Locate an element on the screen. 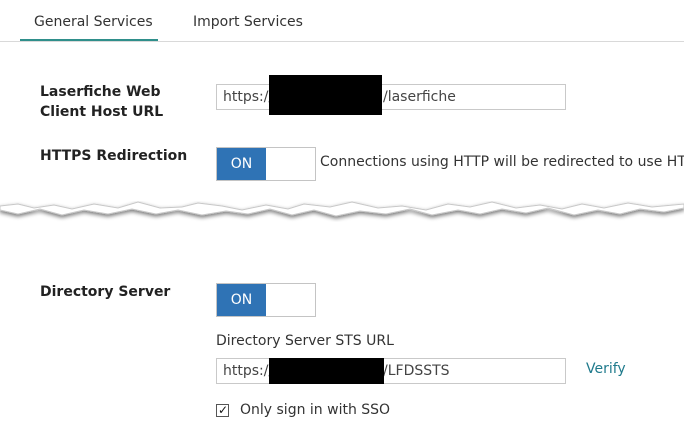 The width and height of the screenshot is (684, 431). tab-general-services: General Services is located at coordinates (93, 22).